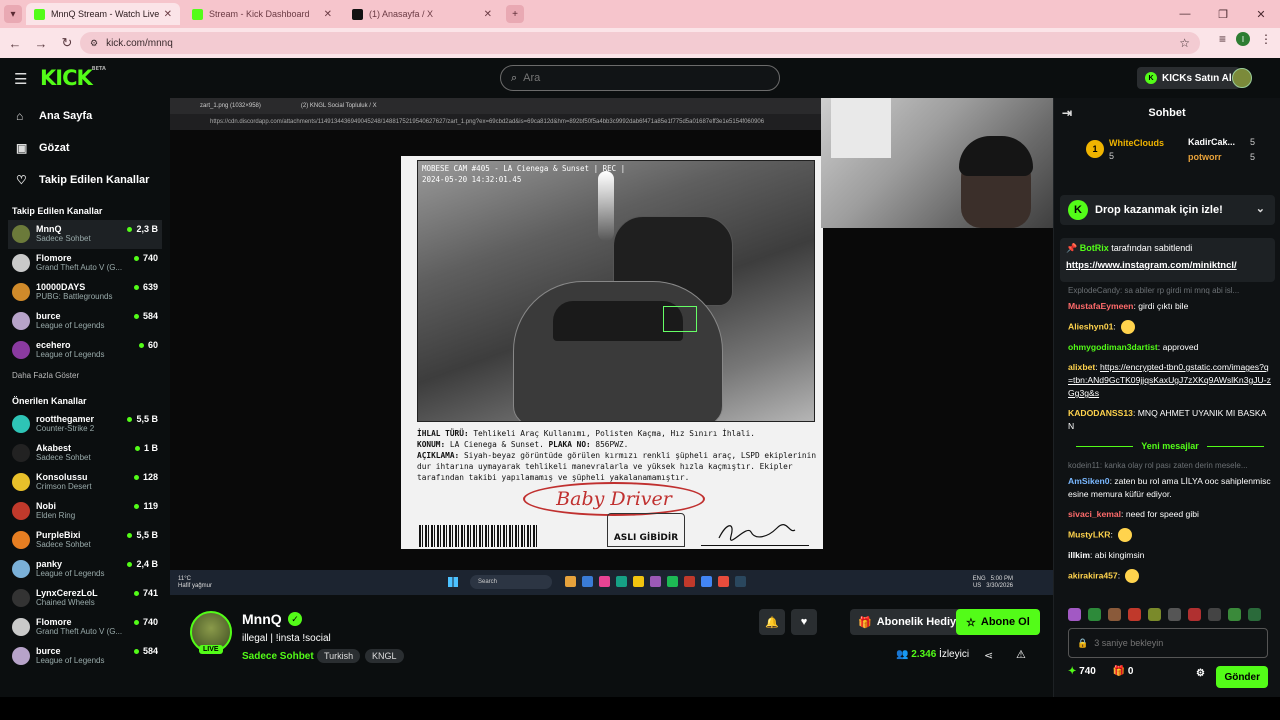 The width and height of the screenshot is (1280, 720). What do you see at coordinates (998, 622) in the screenshot?
I see `subscribe-button: ☆ Abone Ol` at bounding box center [998, 622].